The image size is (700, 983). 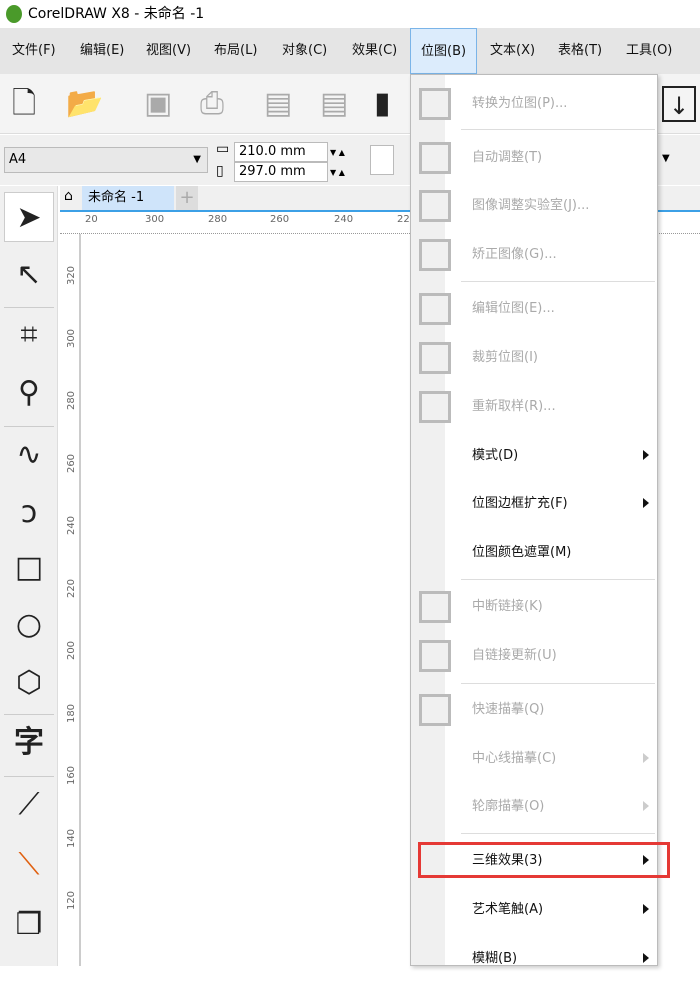 I want to click on ruler-tick-label: 200, so click(x=72, y=650).